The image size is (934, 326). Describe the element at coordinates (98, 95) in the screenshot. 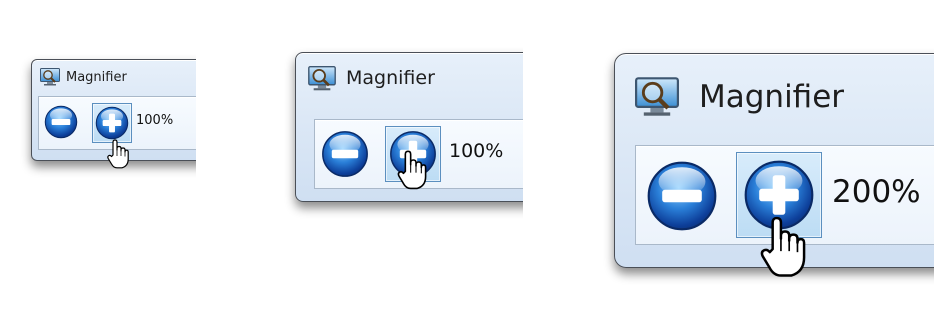

I see `magnifier-frame-small: Magnifier 100%` at that location.